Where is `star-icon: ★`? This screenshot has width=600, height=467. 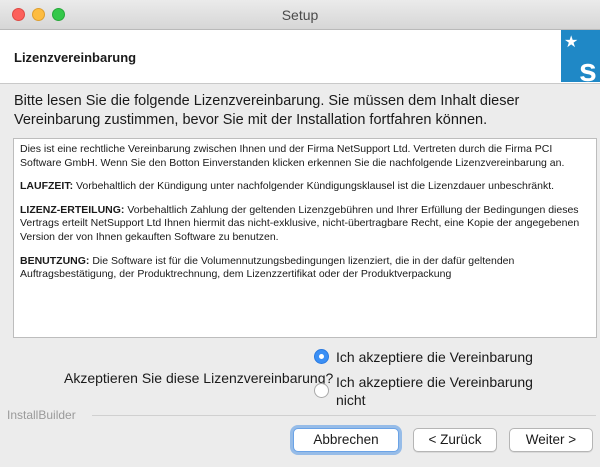
star-icon: ★ is located at coordinates (571, 42).